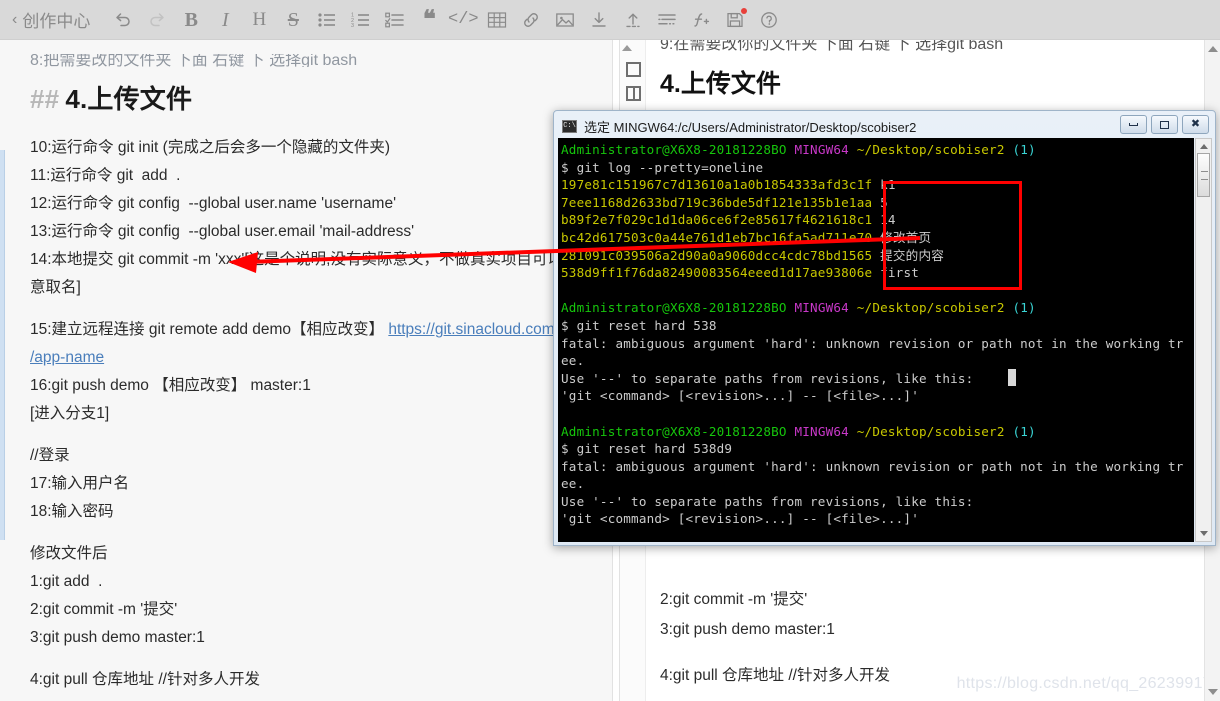 The height and width of the screenshot is (701, 1220). Describe the element at coordinates (633, 69) in the screenshot. I see `single-pane-view-icon` at that location.